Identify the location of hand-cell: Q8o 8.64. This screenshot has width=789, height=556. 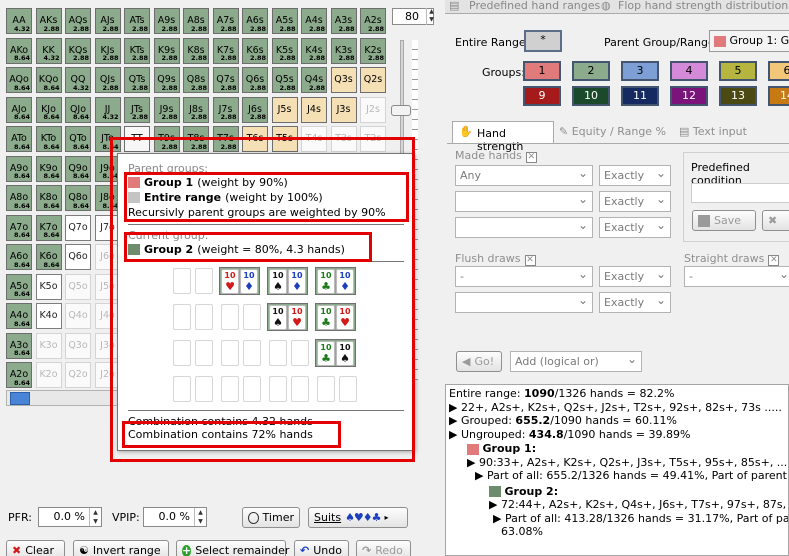
(78, 198).